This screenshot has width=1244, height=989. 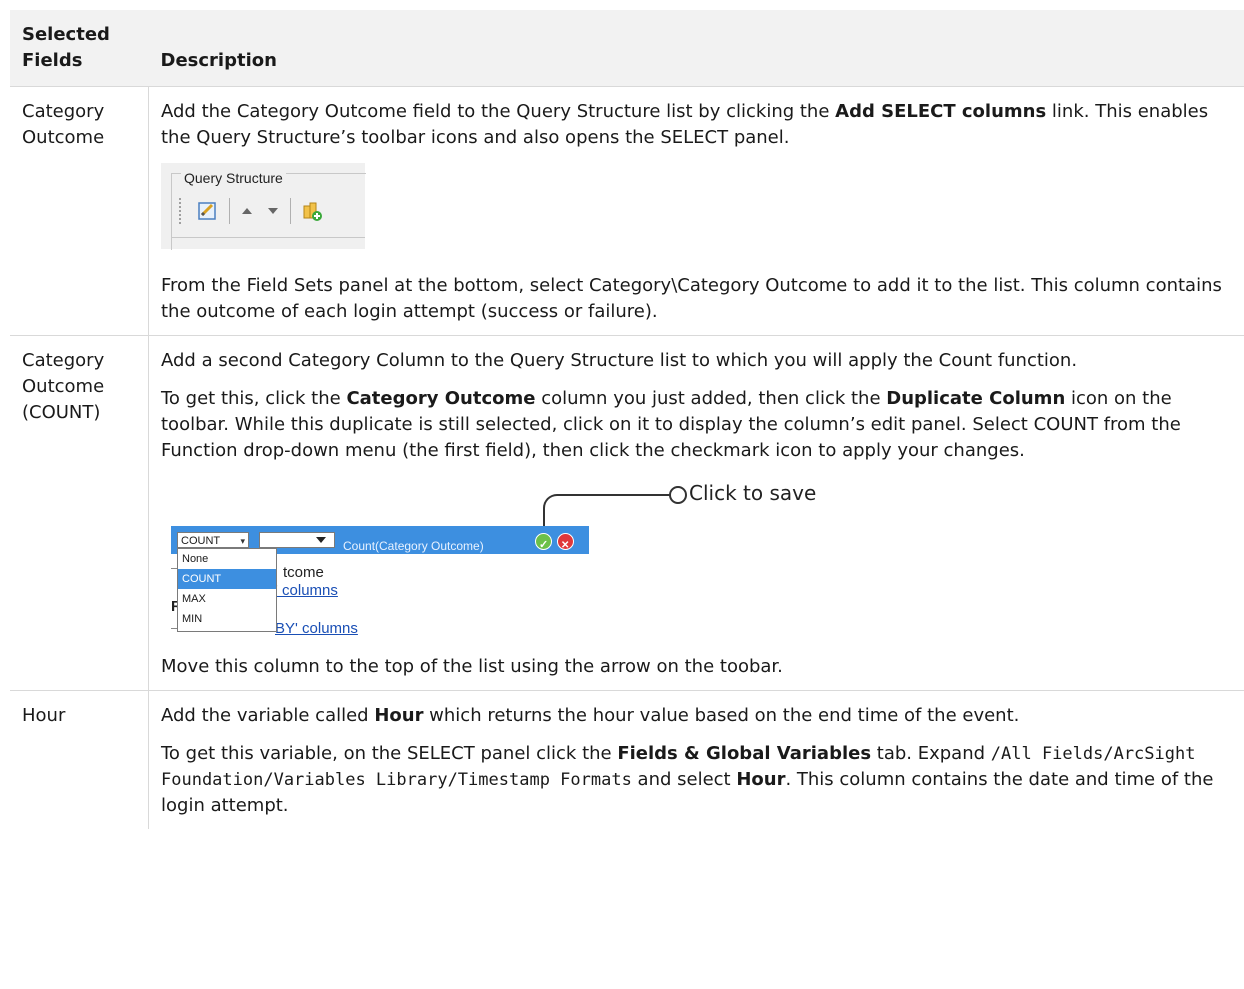 I want to click on query-structure-legend: Query Structure, so click(x=233, y=178).